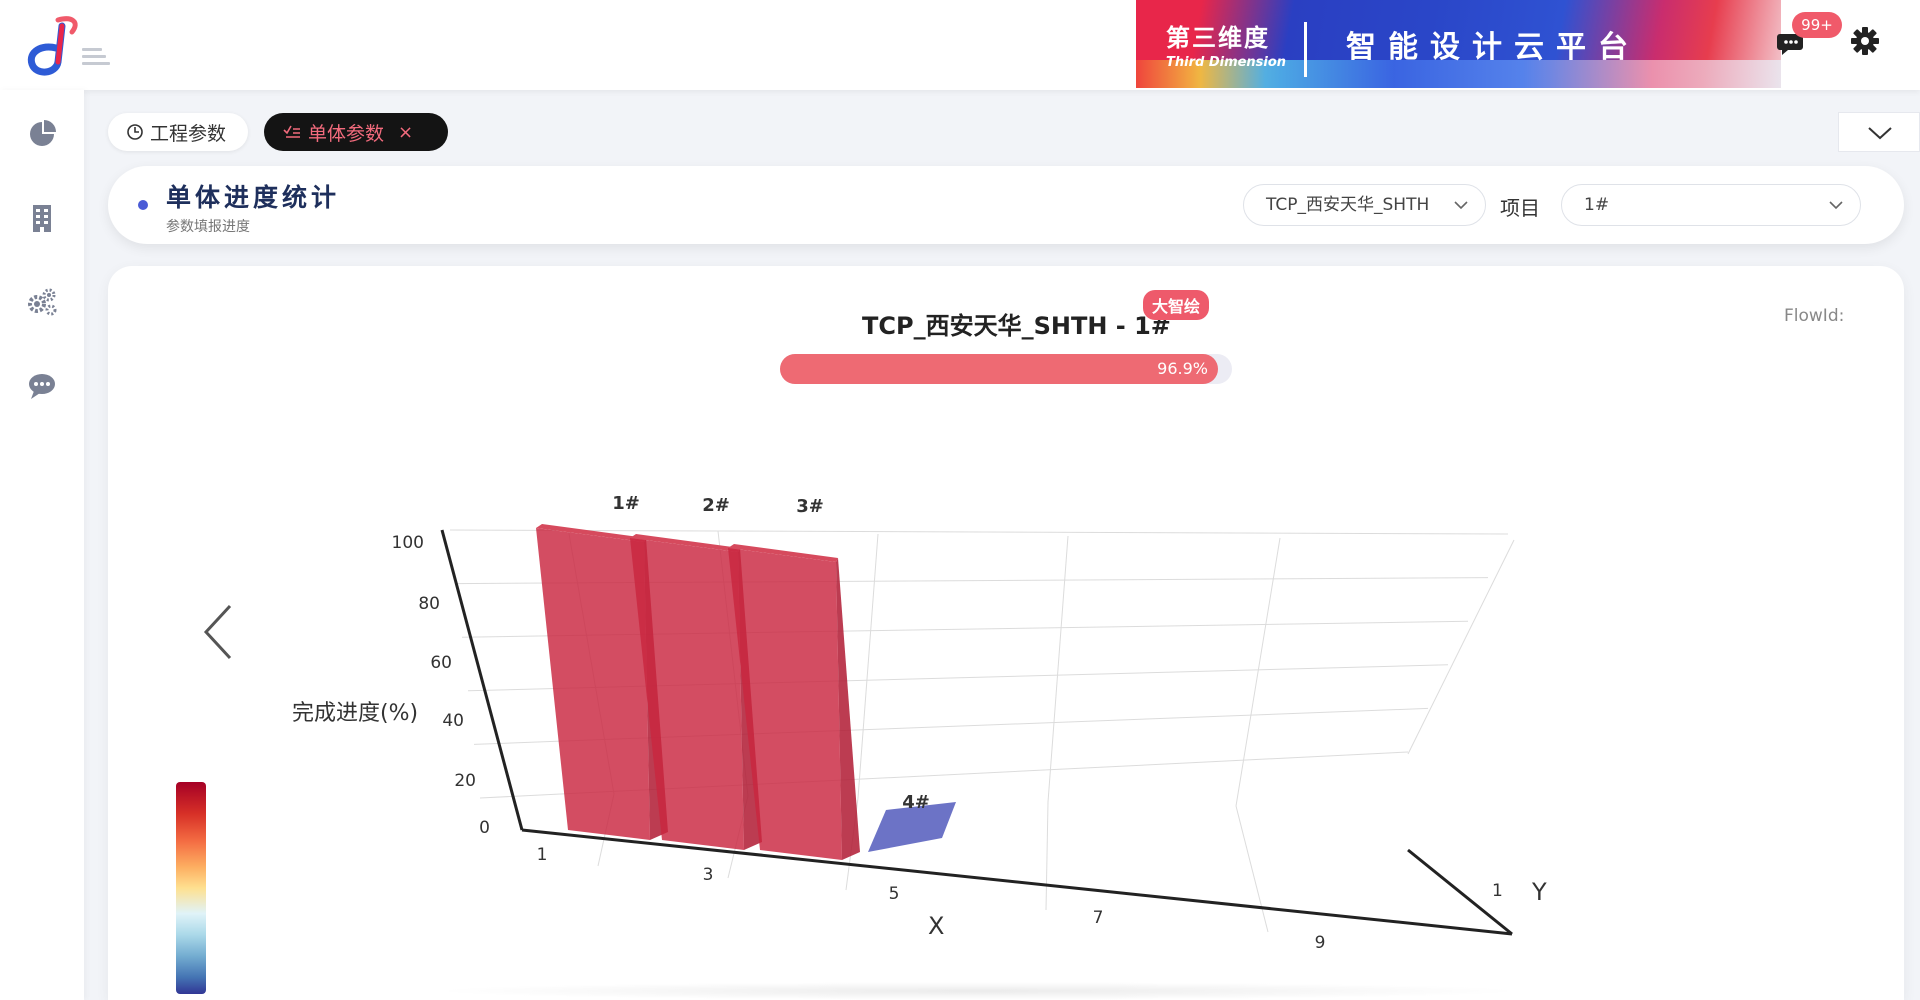 The height and width of the screenshot is (1000, 1920). Describe the element at coordinates (1865, 41) in the screenshot. I see `settings-gear-icon` at that location.